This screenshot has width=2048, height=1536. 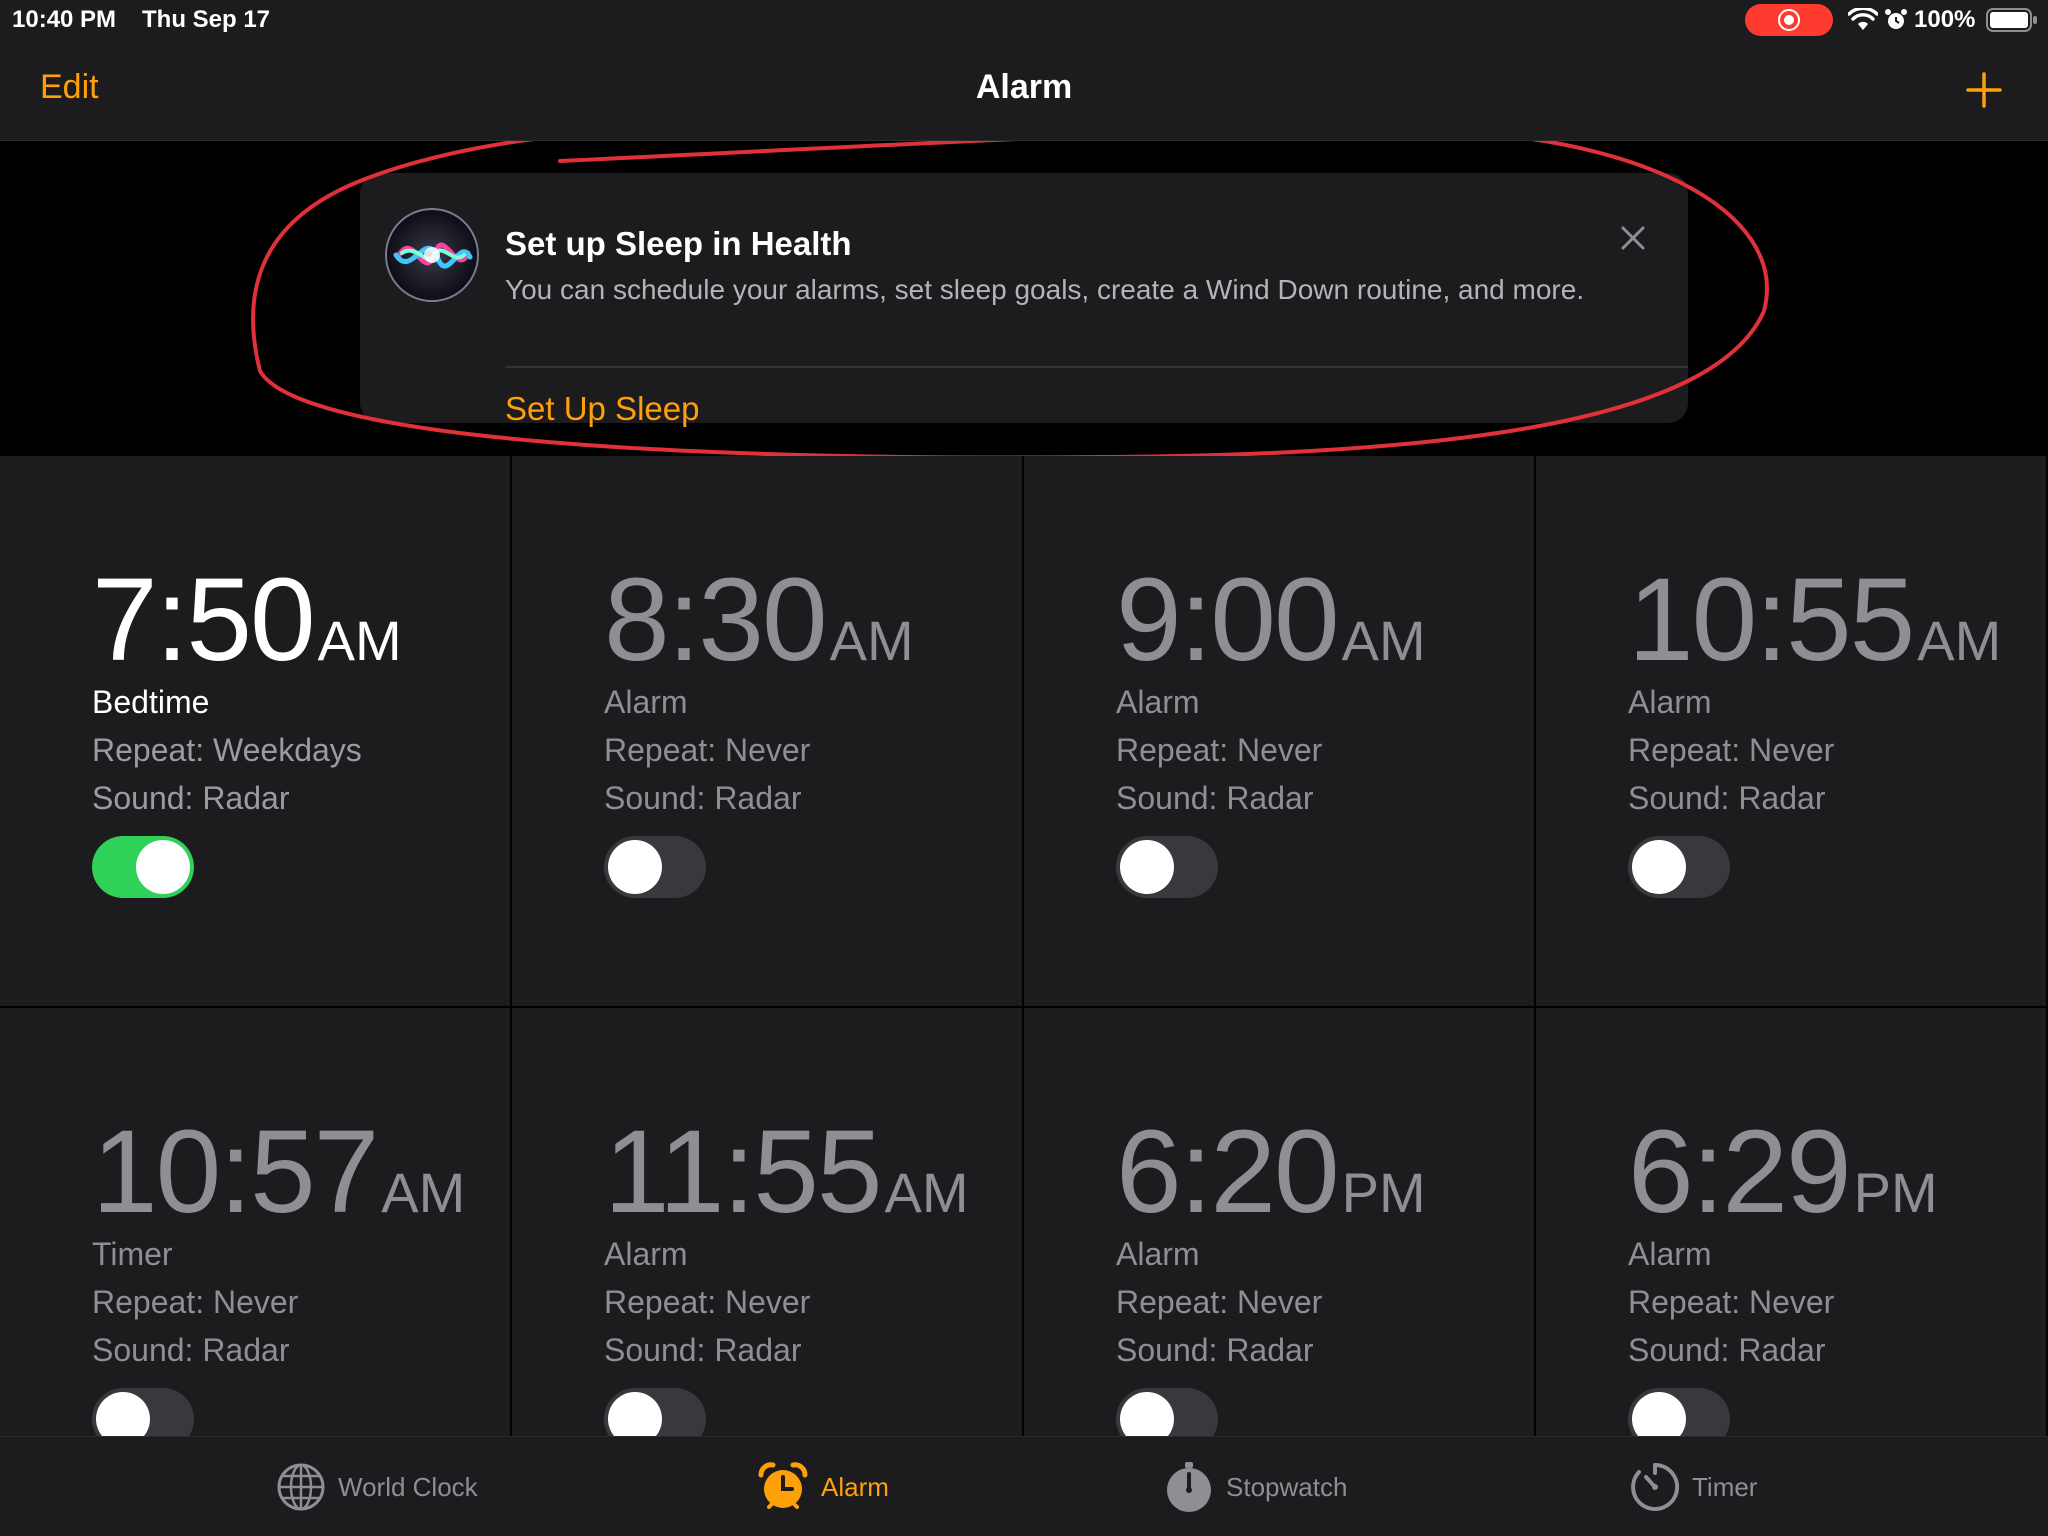 I want to click on alarm-cell: 6:29PM Alarm Repeat: Never Sound: Radar, so click(x=1792, y=1222).